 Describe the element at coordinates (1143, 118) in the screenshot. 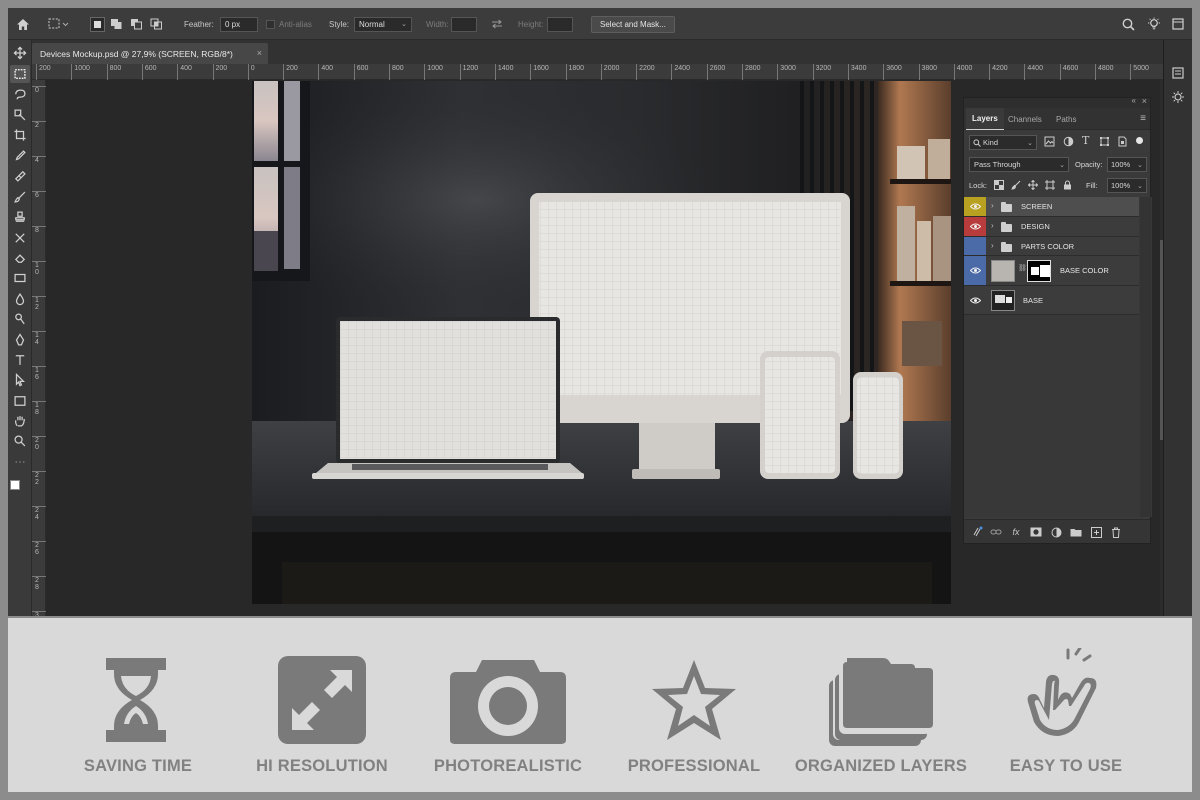

I see `panel-menu-icon: ≡` at that location.